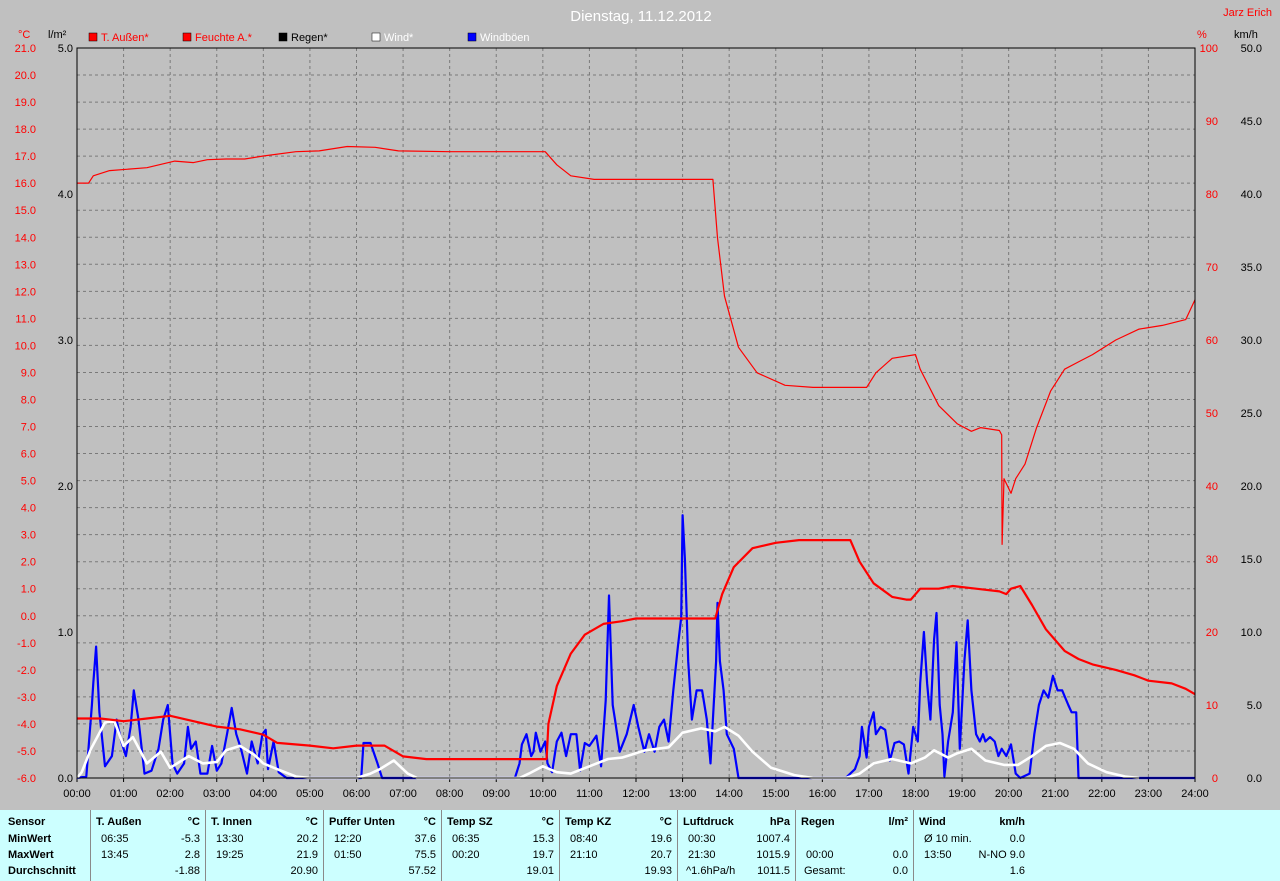  Describe the element at coordinates (25, 292) in the screenshot. I see `temp-tick-label: 12.0` at that location.